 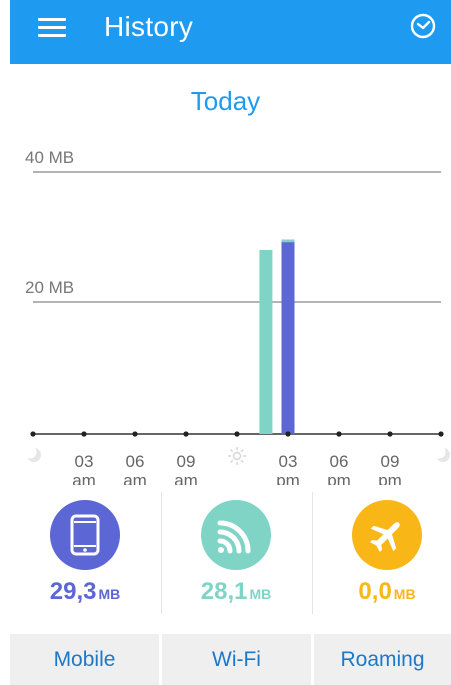 What do you see at coordinates (49, 157) in the screenshot?
I see `y-tick-label: 40 MB` at bounding box center [49, 157].